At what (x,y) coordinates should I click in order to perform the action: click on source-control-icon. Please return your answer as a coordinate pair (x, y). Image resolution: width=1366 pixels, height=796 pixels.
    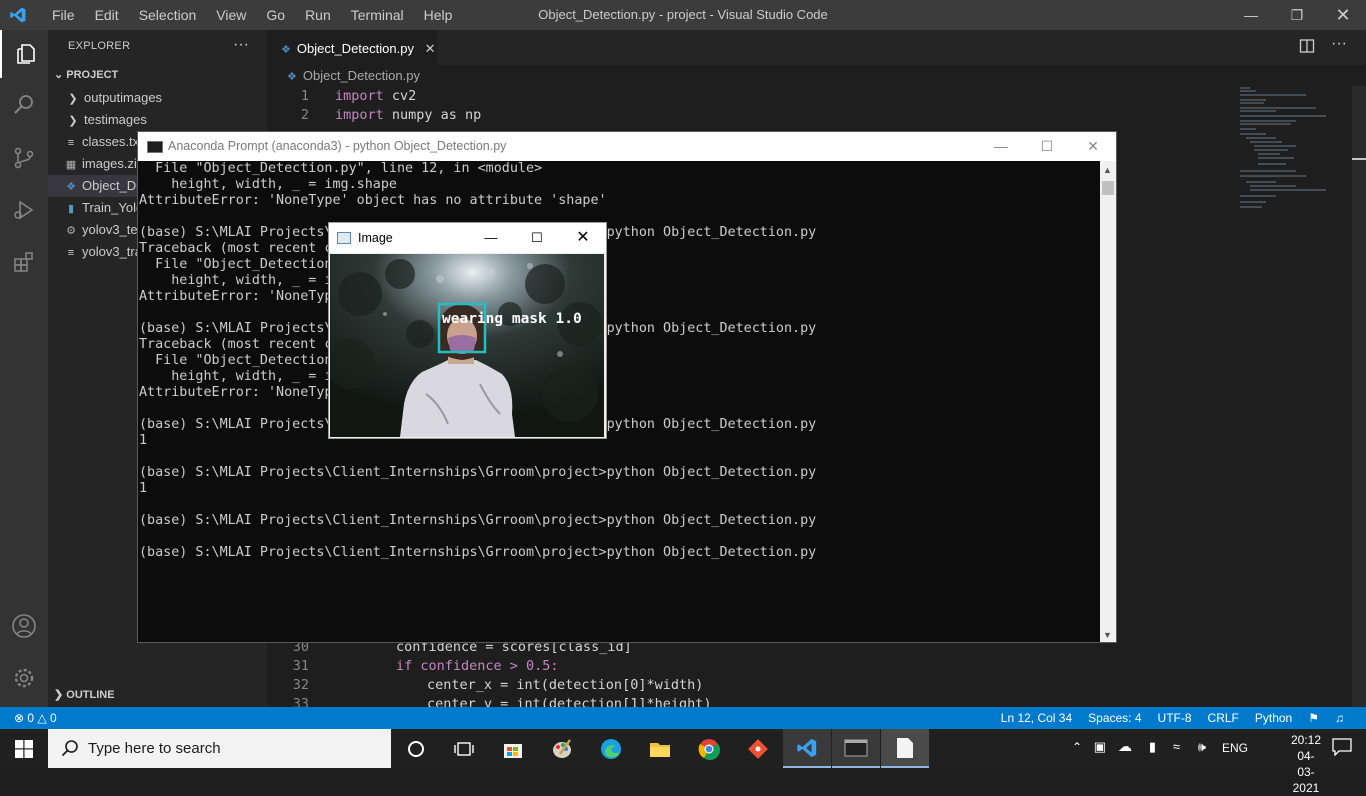
    Looking at the image, I should click on (24, 158).